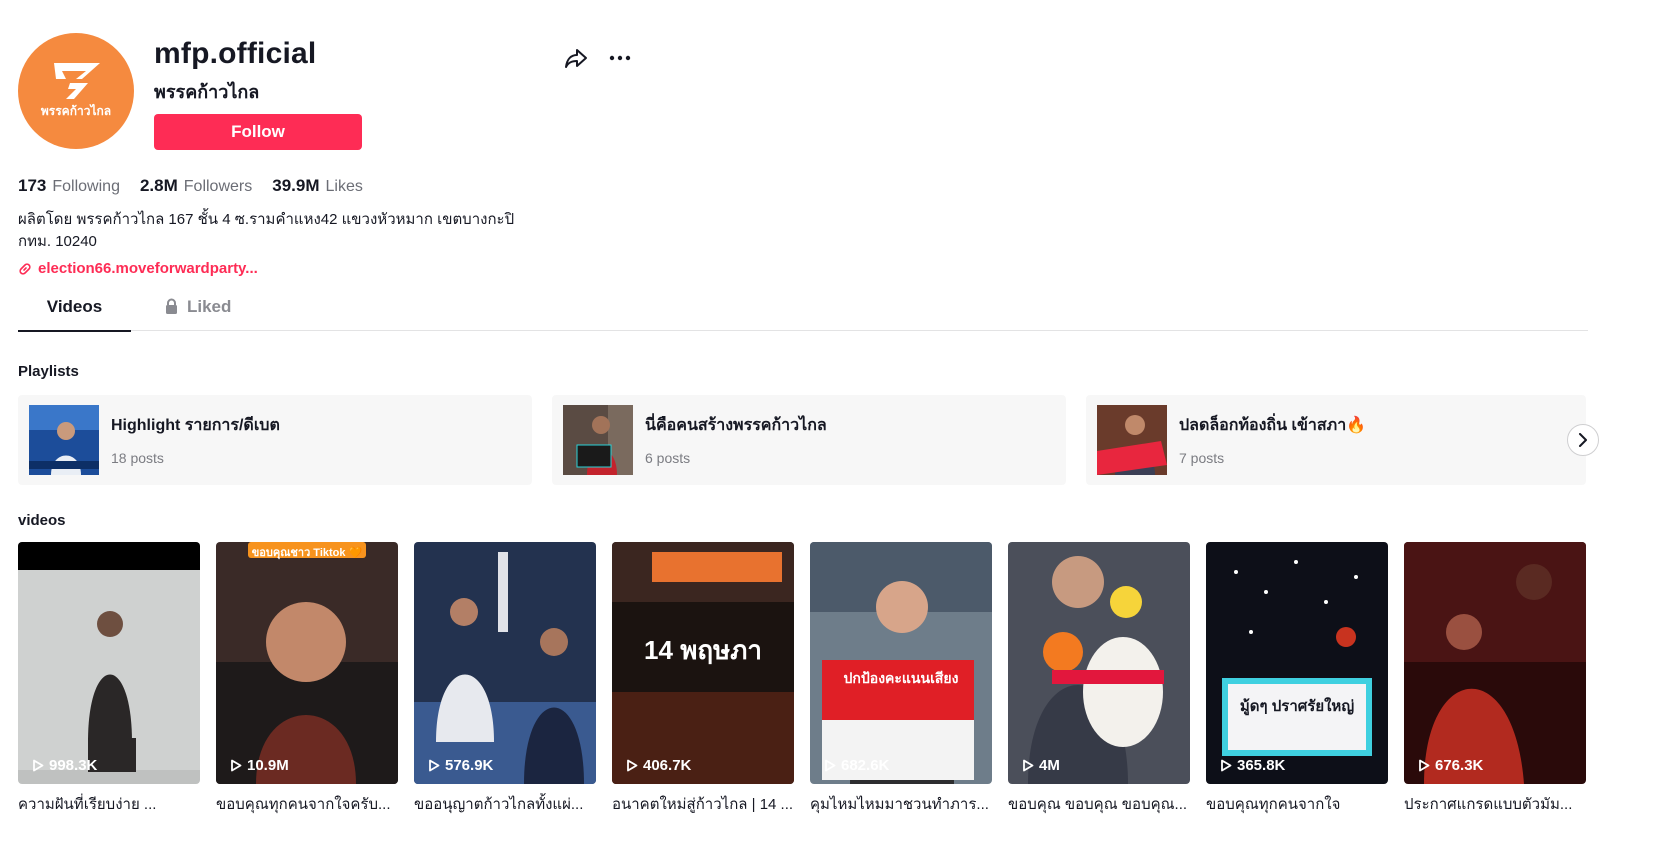  What do you see at coordinates (668, 458) in the screenshot?
I see `playlist-count: 6 posts` at bounding box center [668, 458].